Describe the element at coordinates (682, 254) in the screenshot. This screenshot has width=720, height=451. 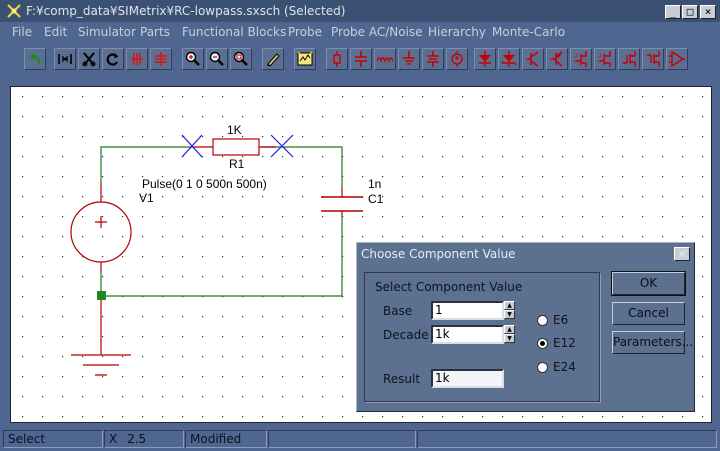
I see `dialog-close-button: ×` at that location.